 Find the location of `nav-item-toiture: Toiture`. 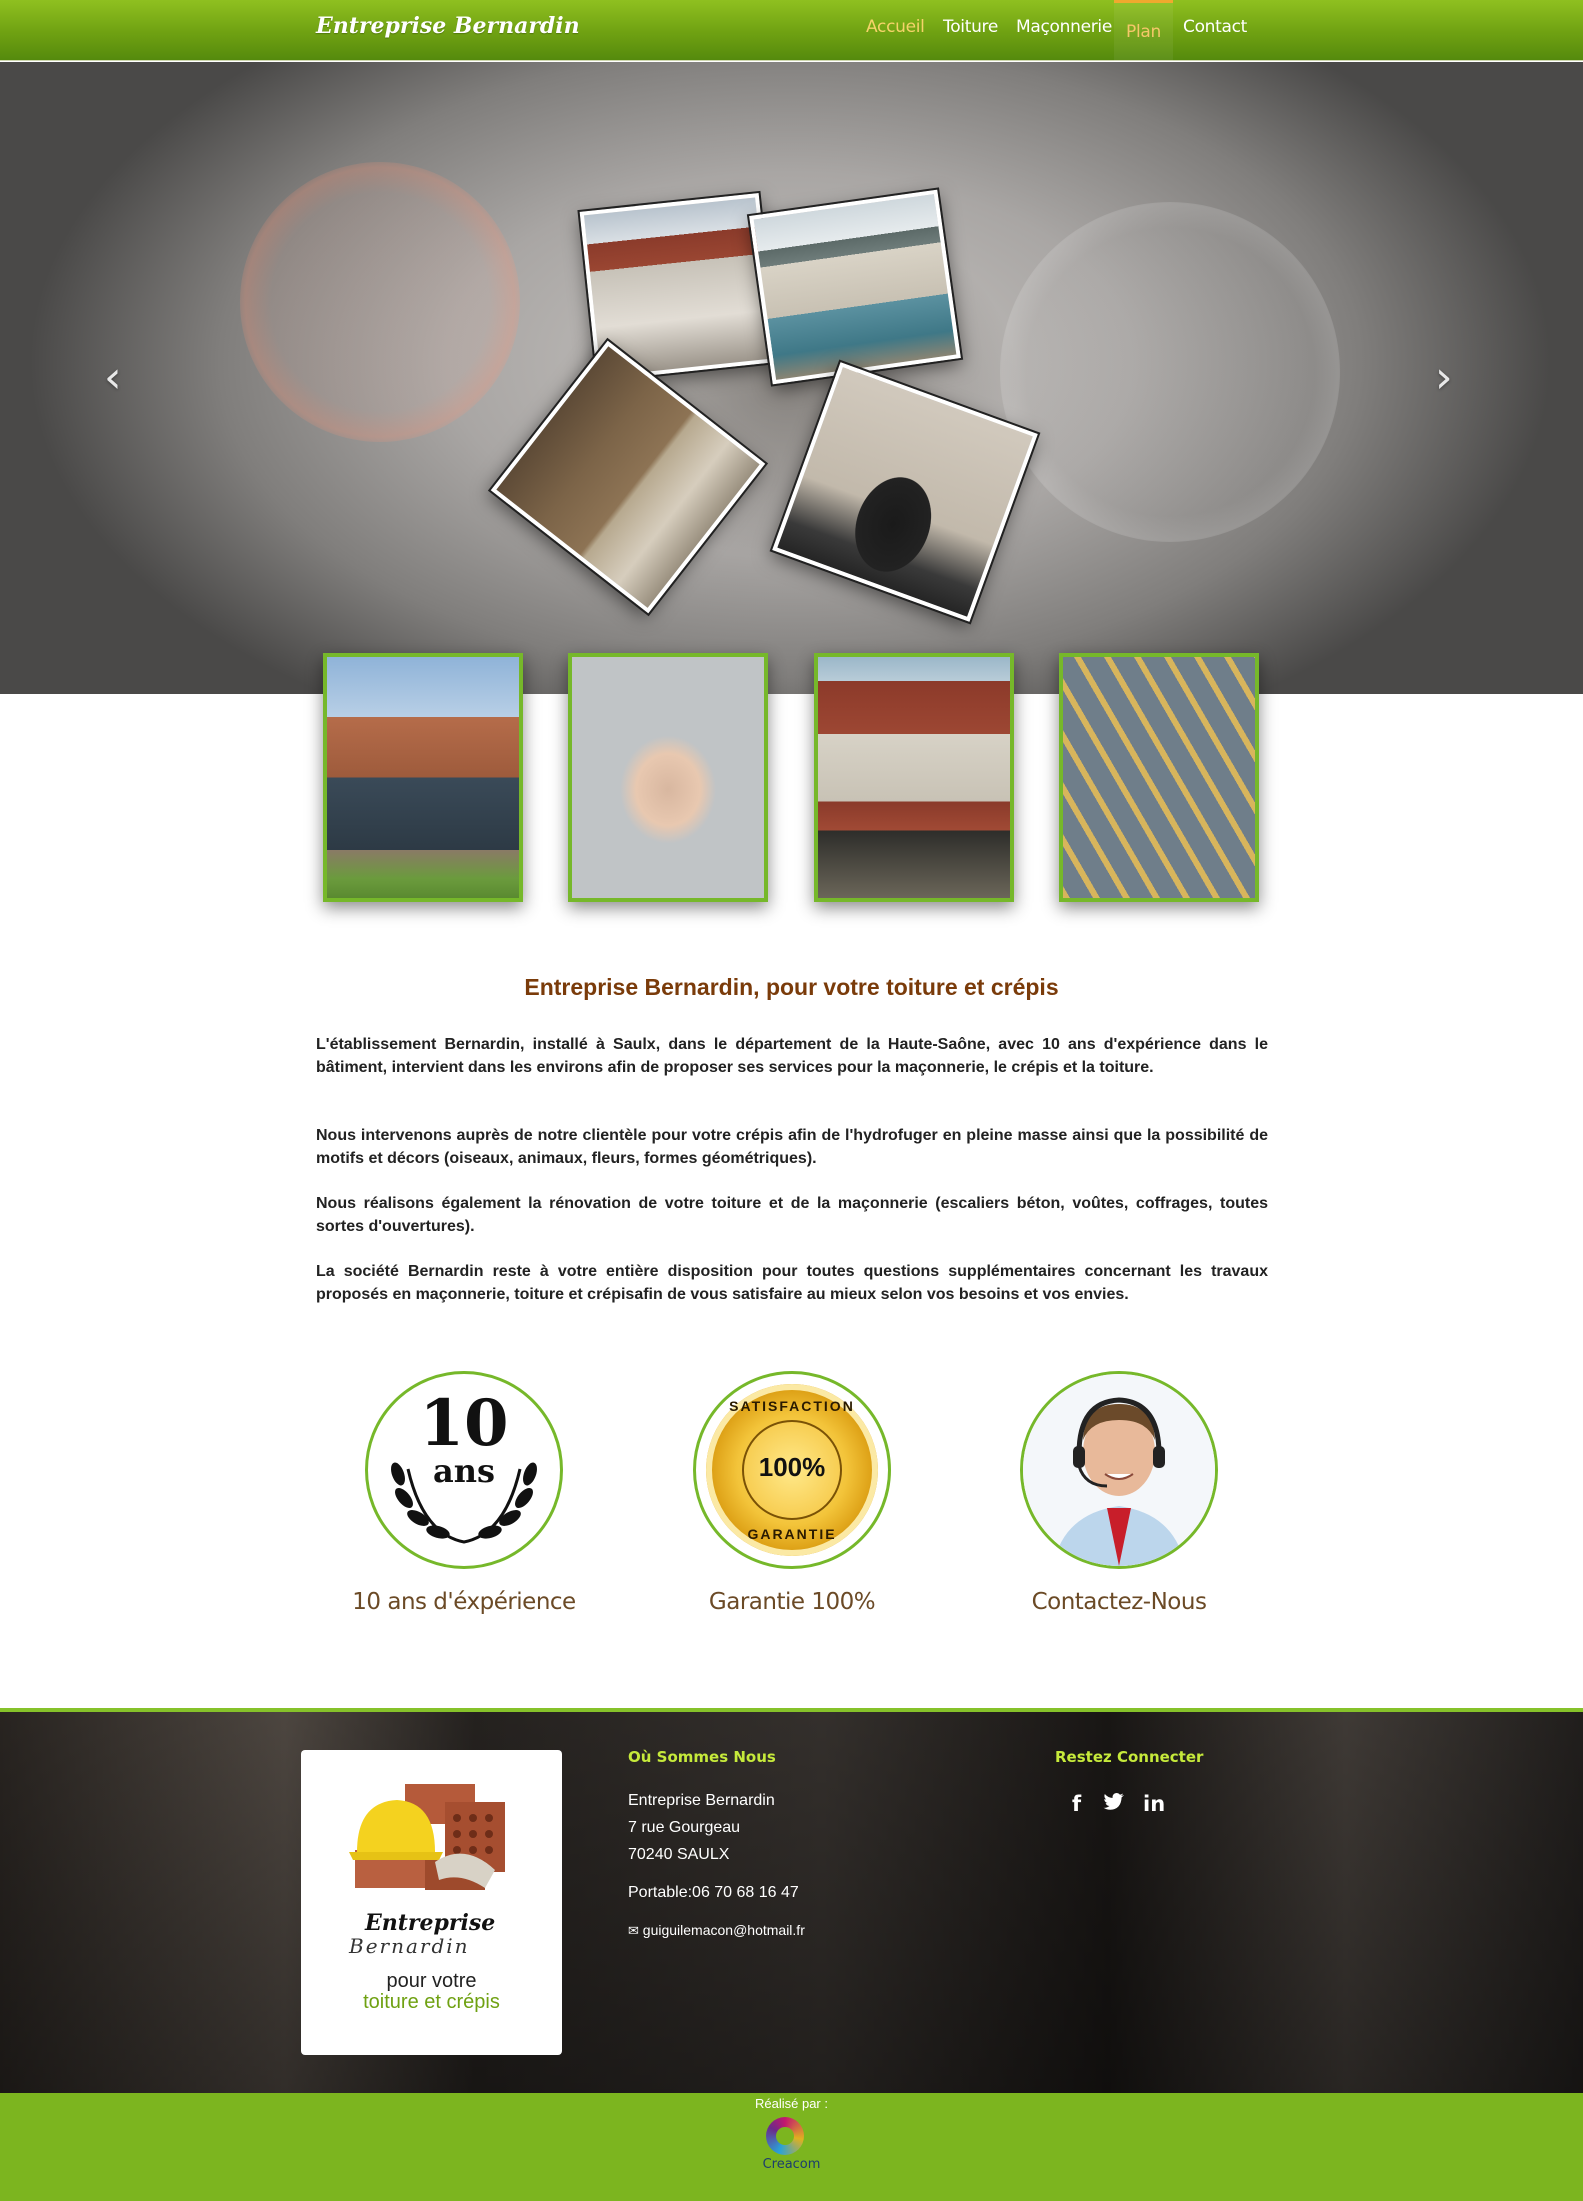

nav-item-toiture: Toiture is located at coordinates (970, 27).